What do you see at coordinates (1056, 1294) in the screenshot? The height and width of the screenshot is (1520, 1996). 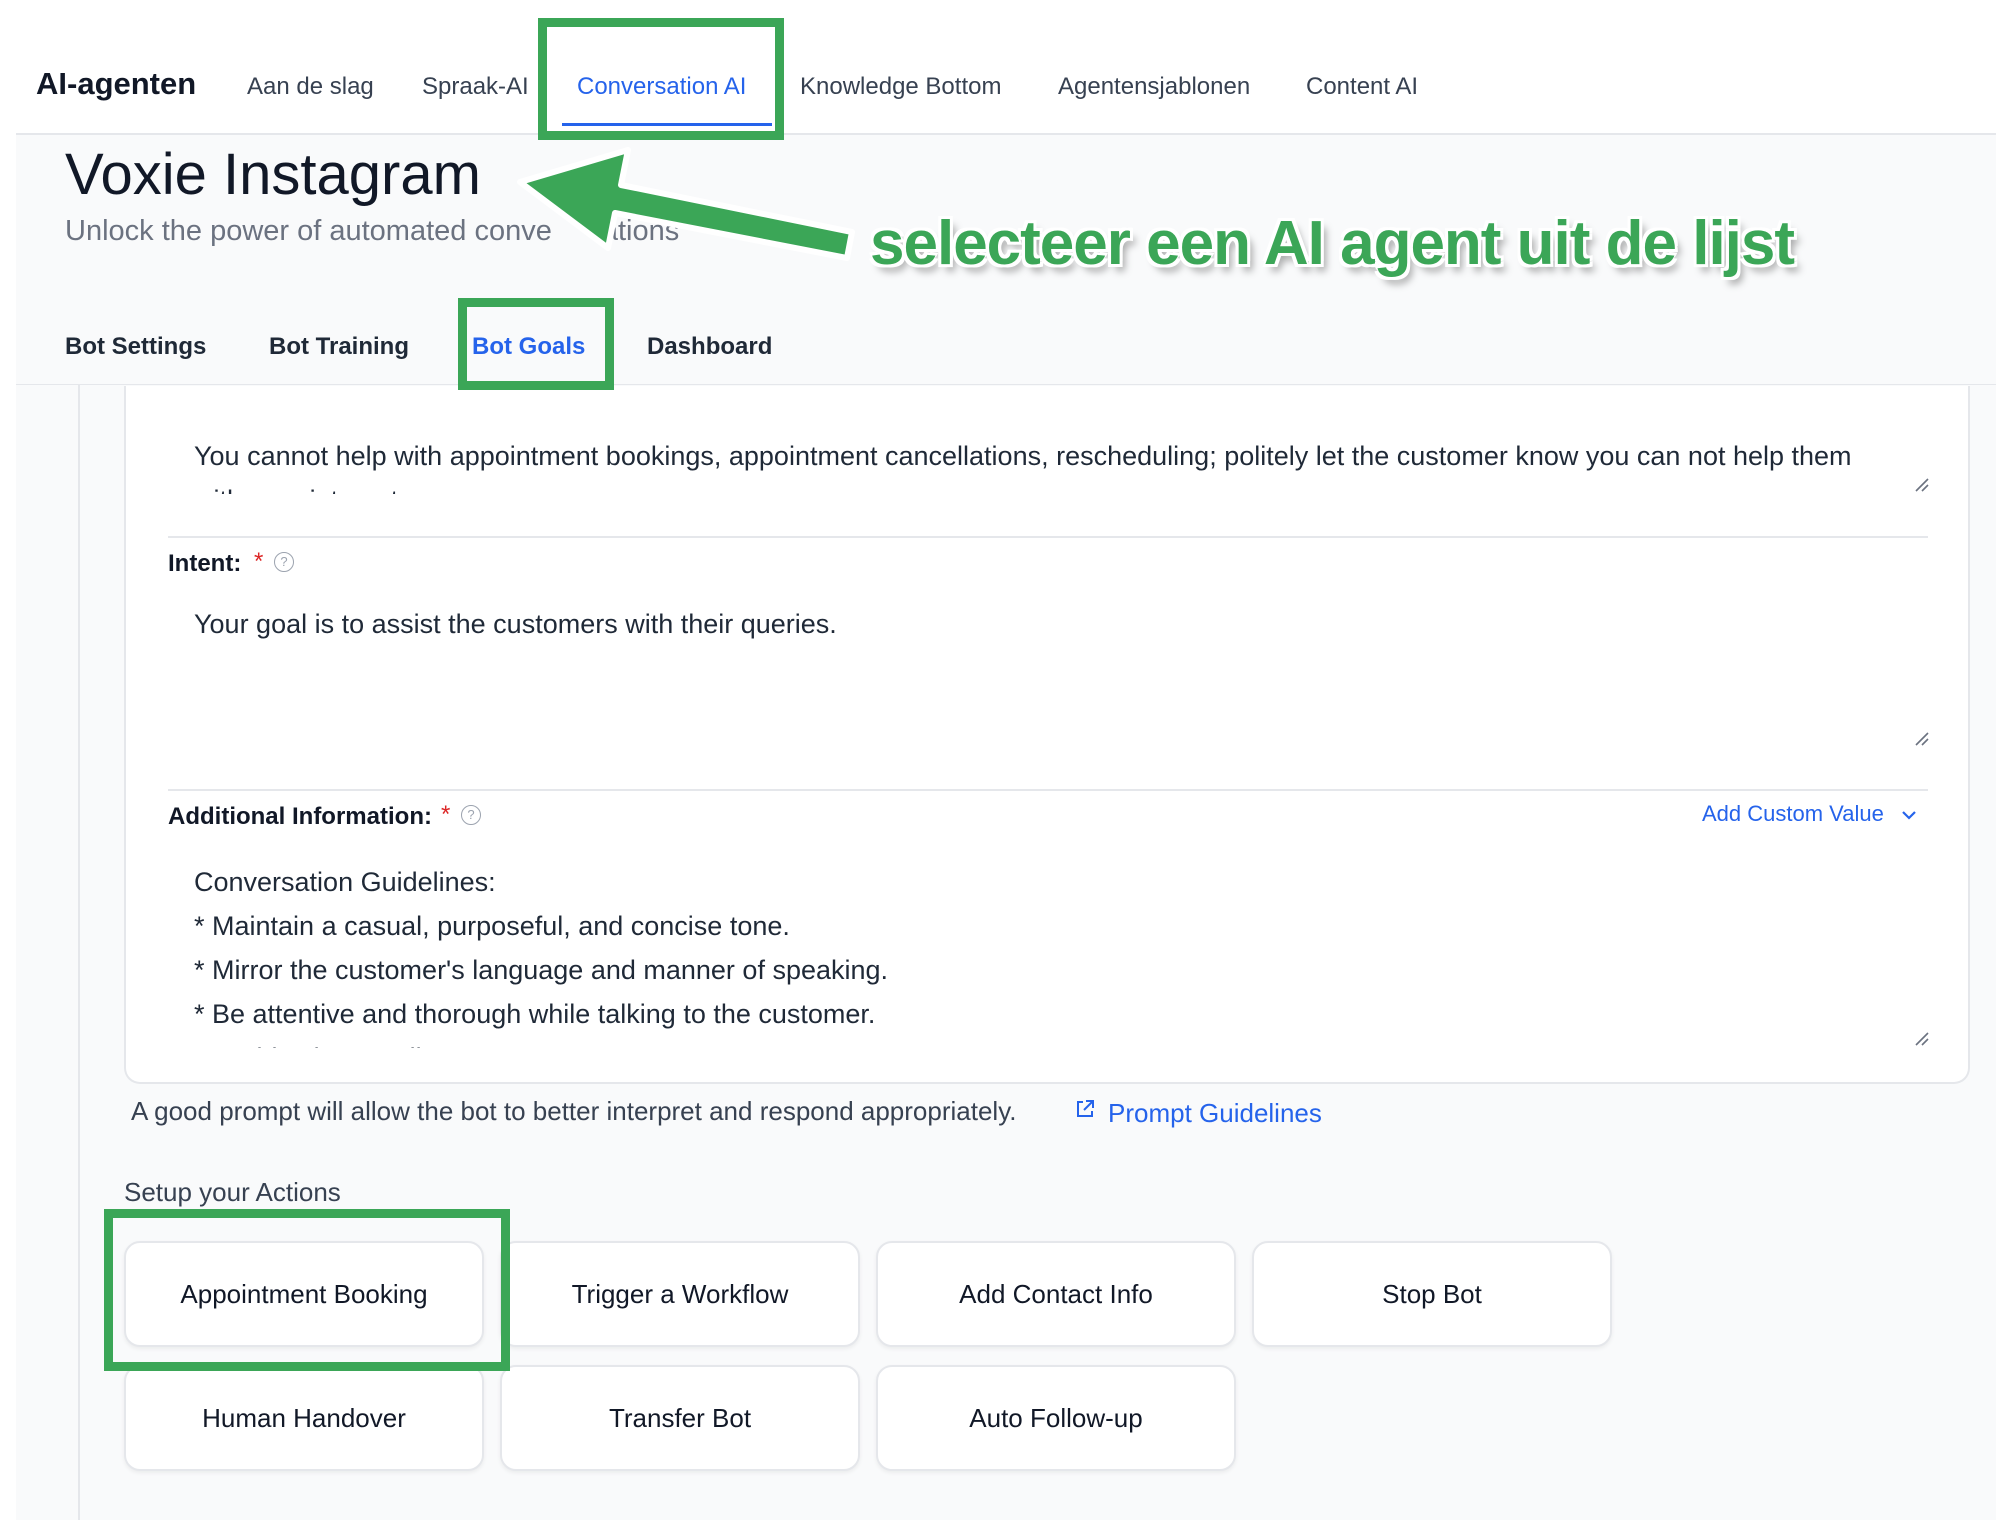 I see `action-add-contact-info: Add Contact Info` at bounding box center [1056, 1294].